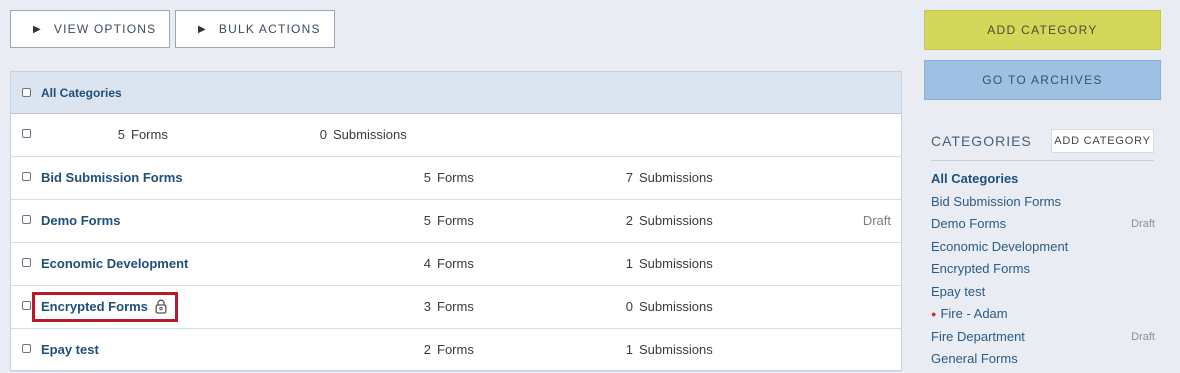 Image resolution: width=1180 pixels, height=373 pixels. I want to click on table-row: Demo Forms 5 Forms 2 Submissions Draft, so click(456, 221).